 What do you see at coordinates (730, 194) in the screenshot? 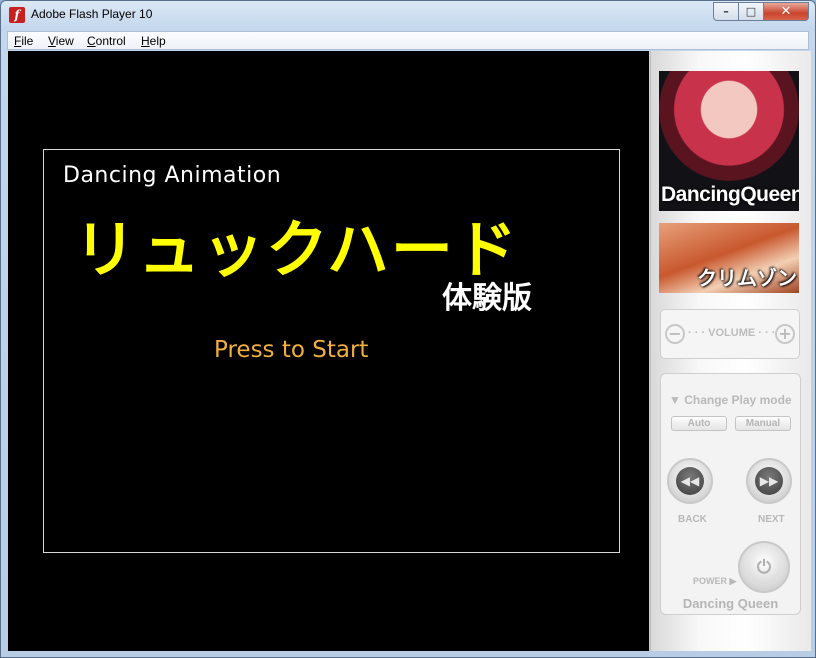
I see `thumbnail-label: DancingQueen` at bounding box center [730, 194].